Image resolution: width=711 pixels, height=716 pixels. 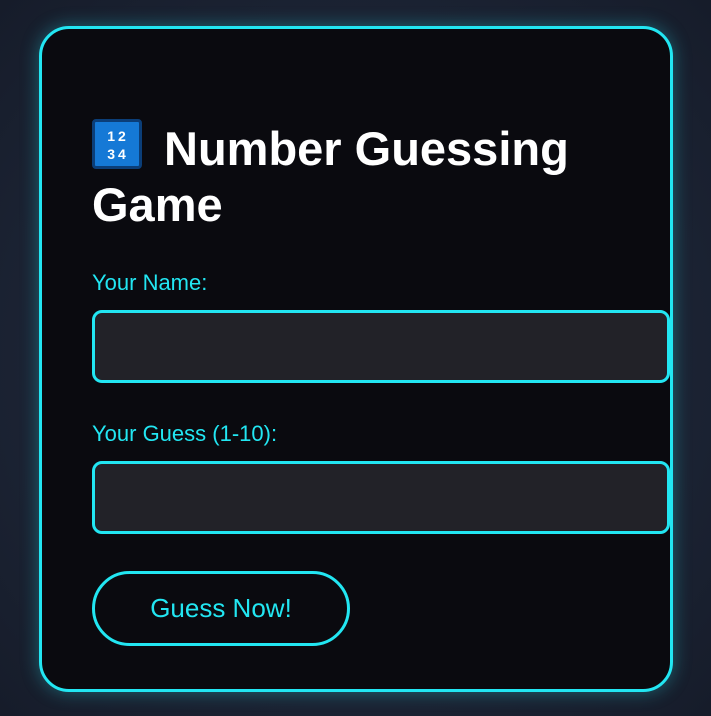 I want to click on input-numbers-icon: 12 34, so click(x=117, y=144).